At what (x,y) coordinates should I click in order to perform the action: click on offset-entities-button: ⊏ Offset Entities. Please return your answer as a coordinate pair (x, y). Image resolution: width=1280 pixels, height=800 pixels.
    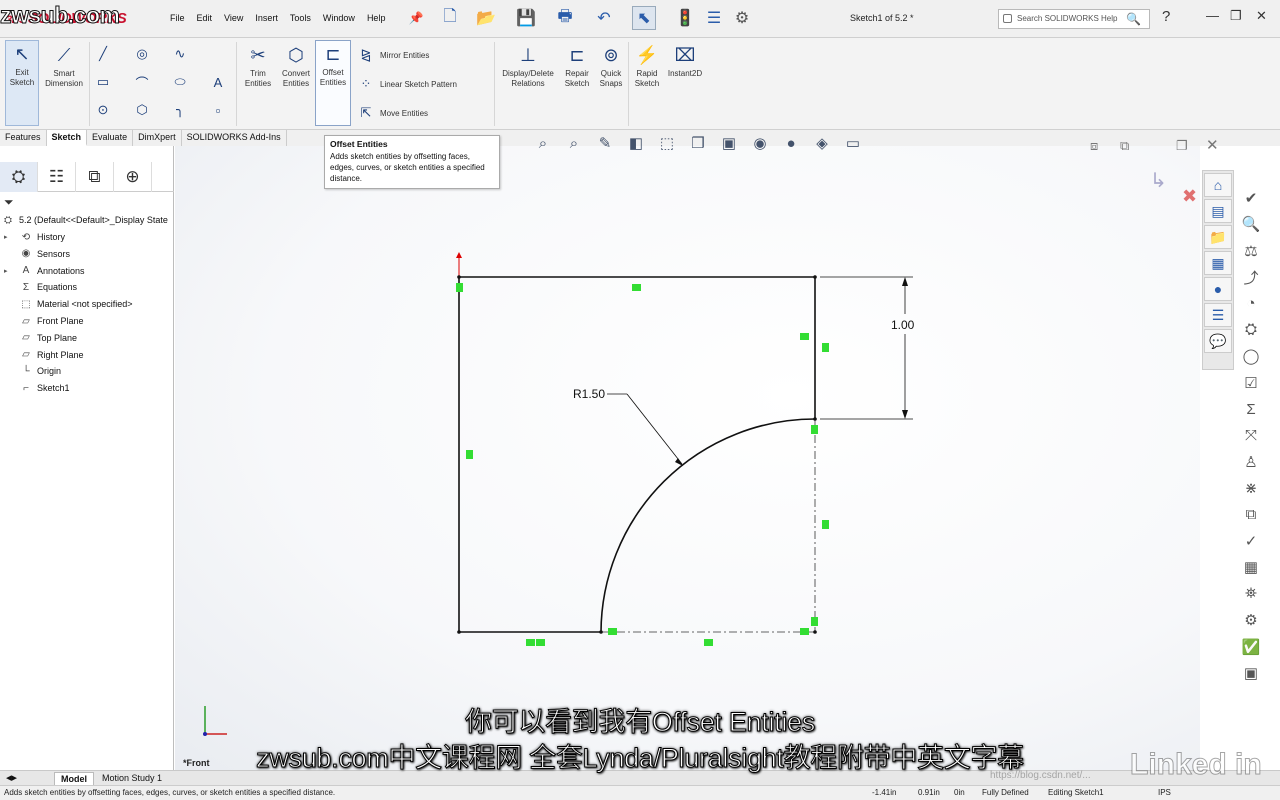
    Looking at the image, I should click on (333, 83).